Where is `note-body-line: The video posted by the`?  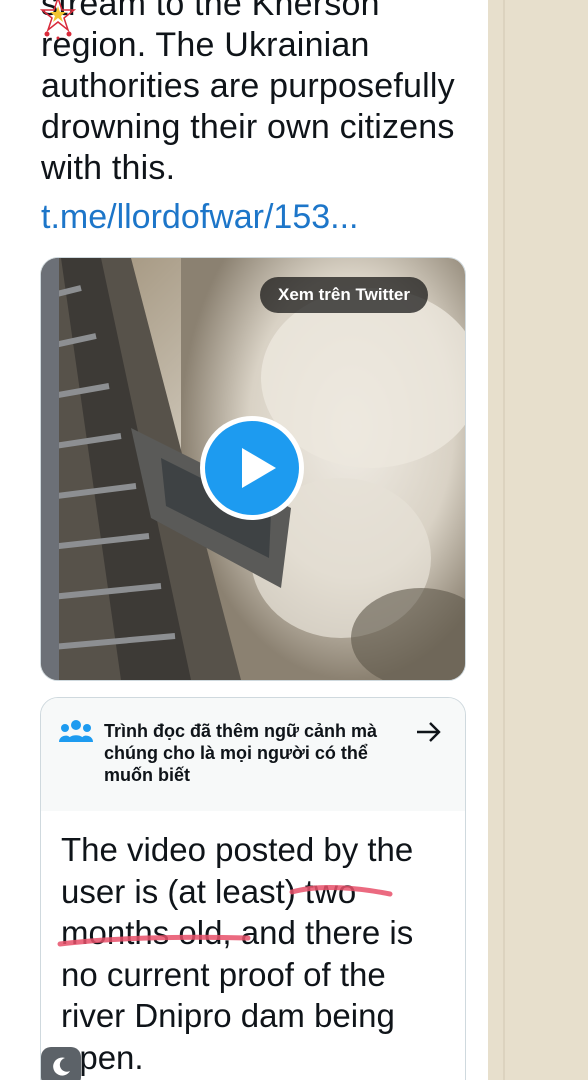 note-body-line: The video posted by the is located at coordinates (237, 849).